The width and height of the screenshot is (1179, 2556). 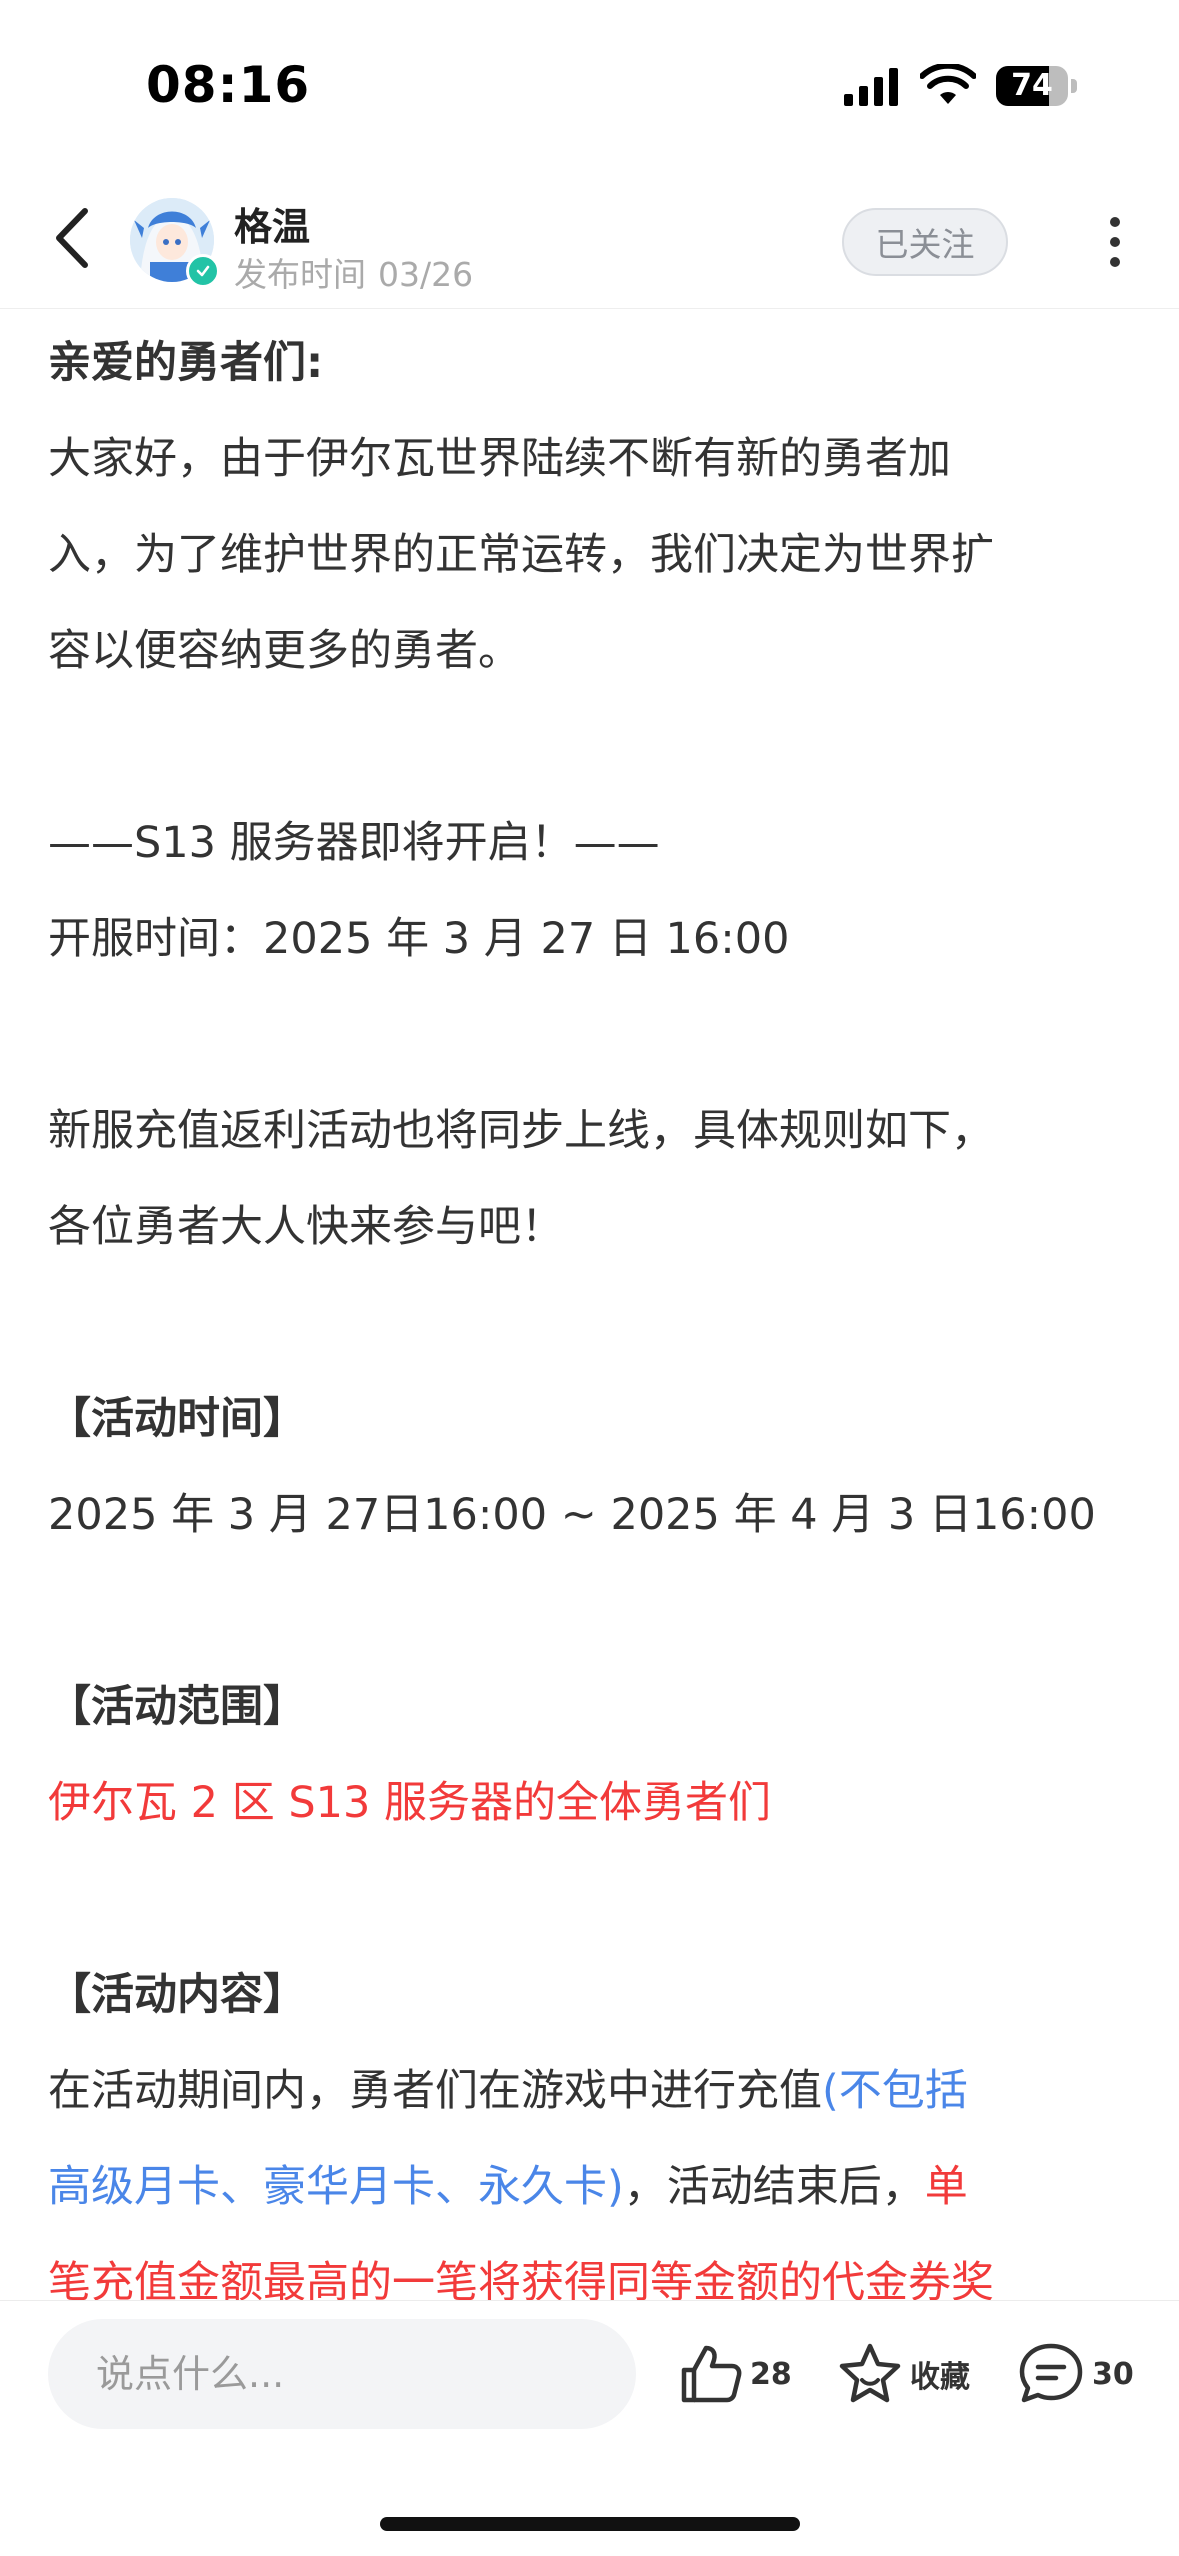 What do you see at coordinates (300, 274) in the screenshot?
I see `publish-label: 发布时间` at bounding box center [300, 274].